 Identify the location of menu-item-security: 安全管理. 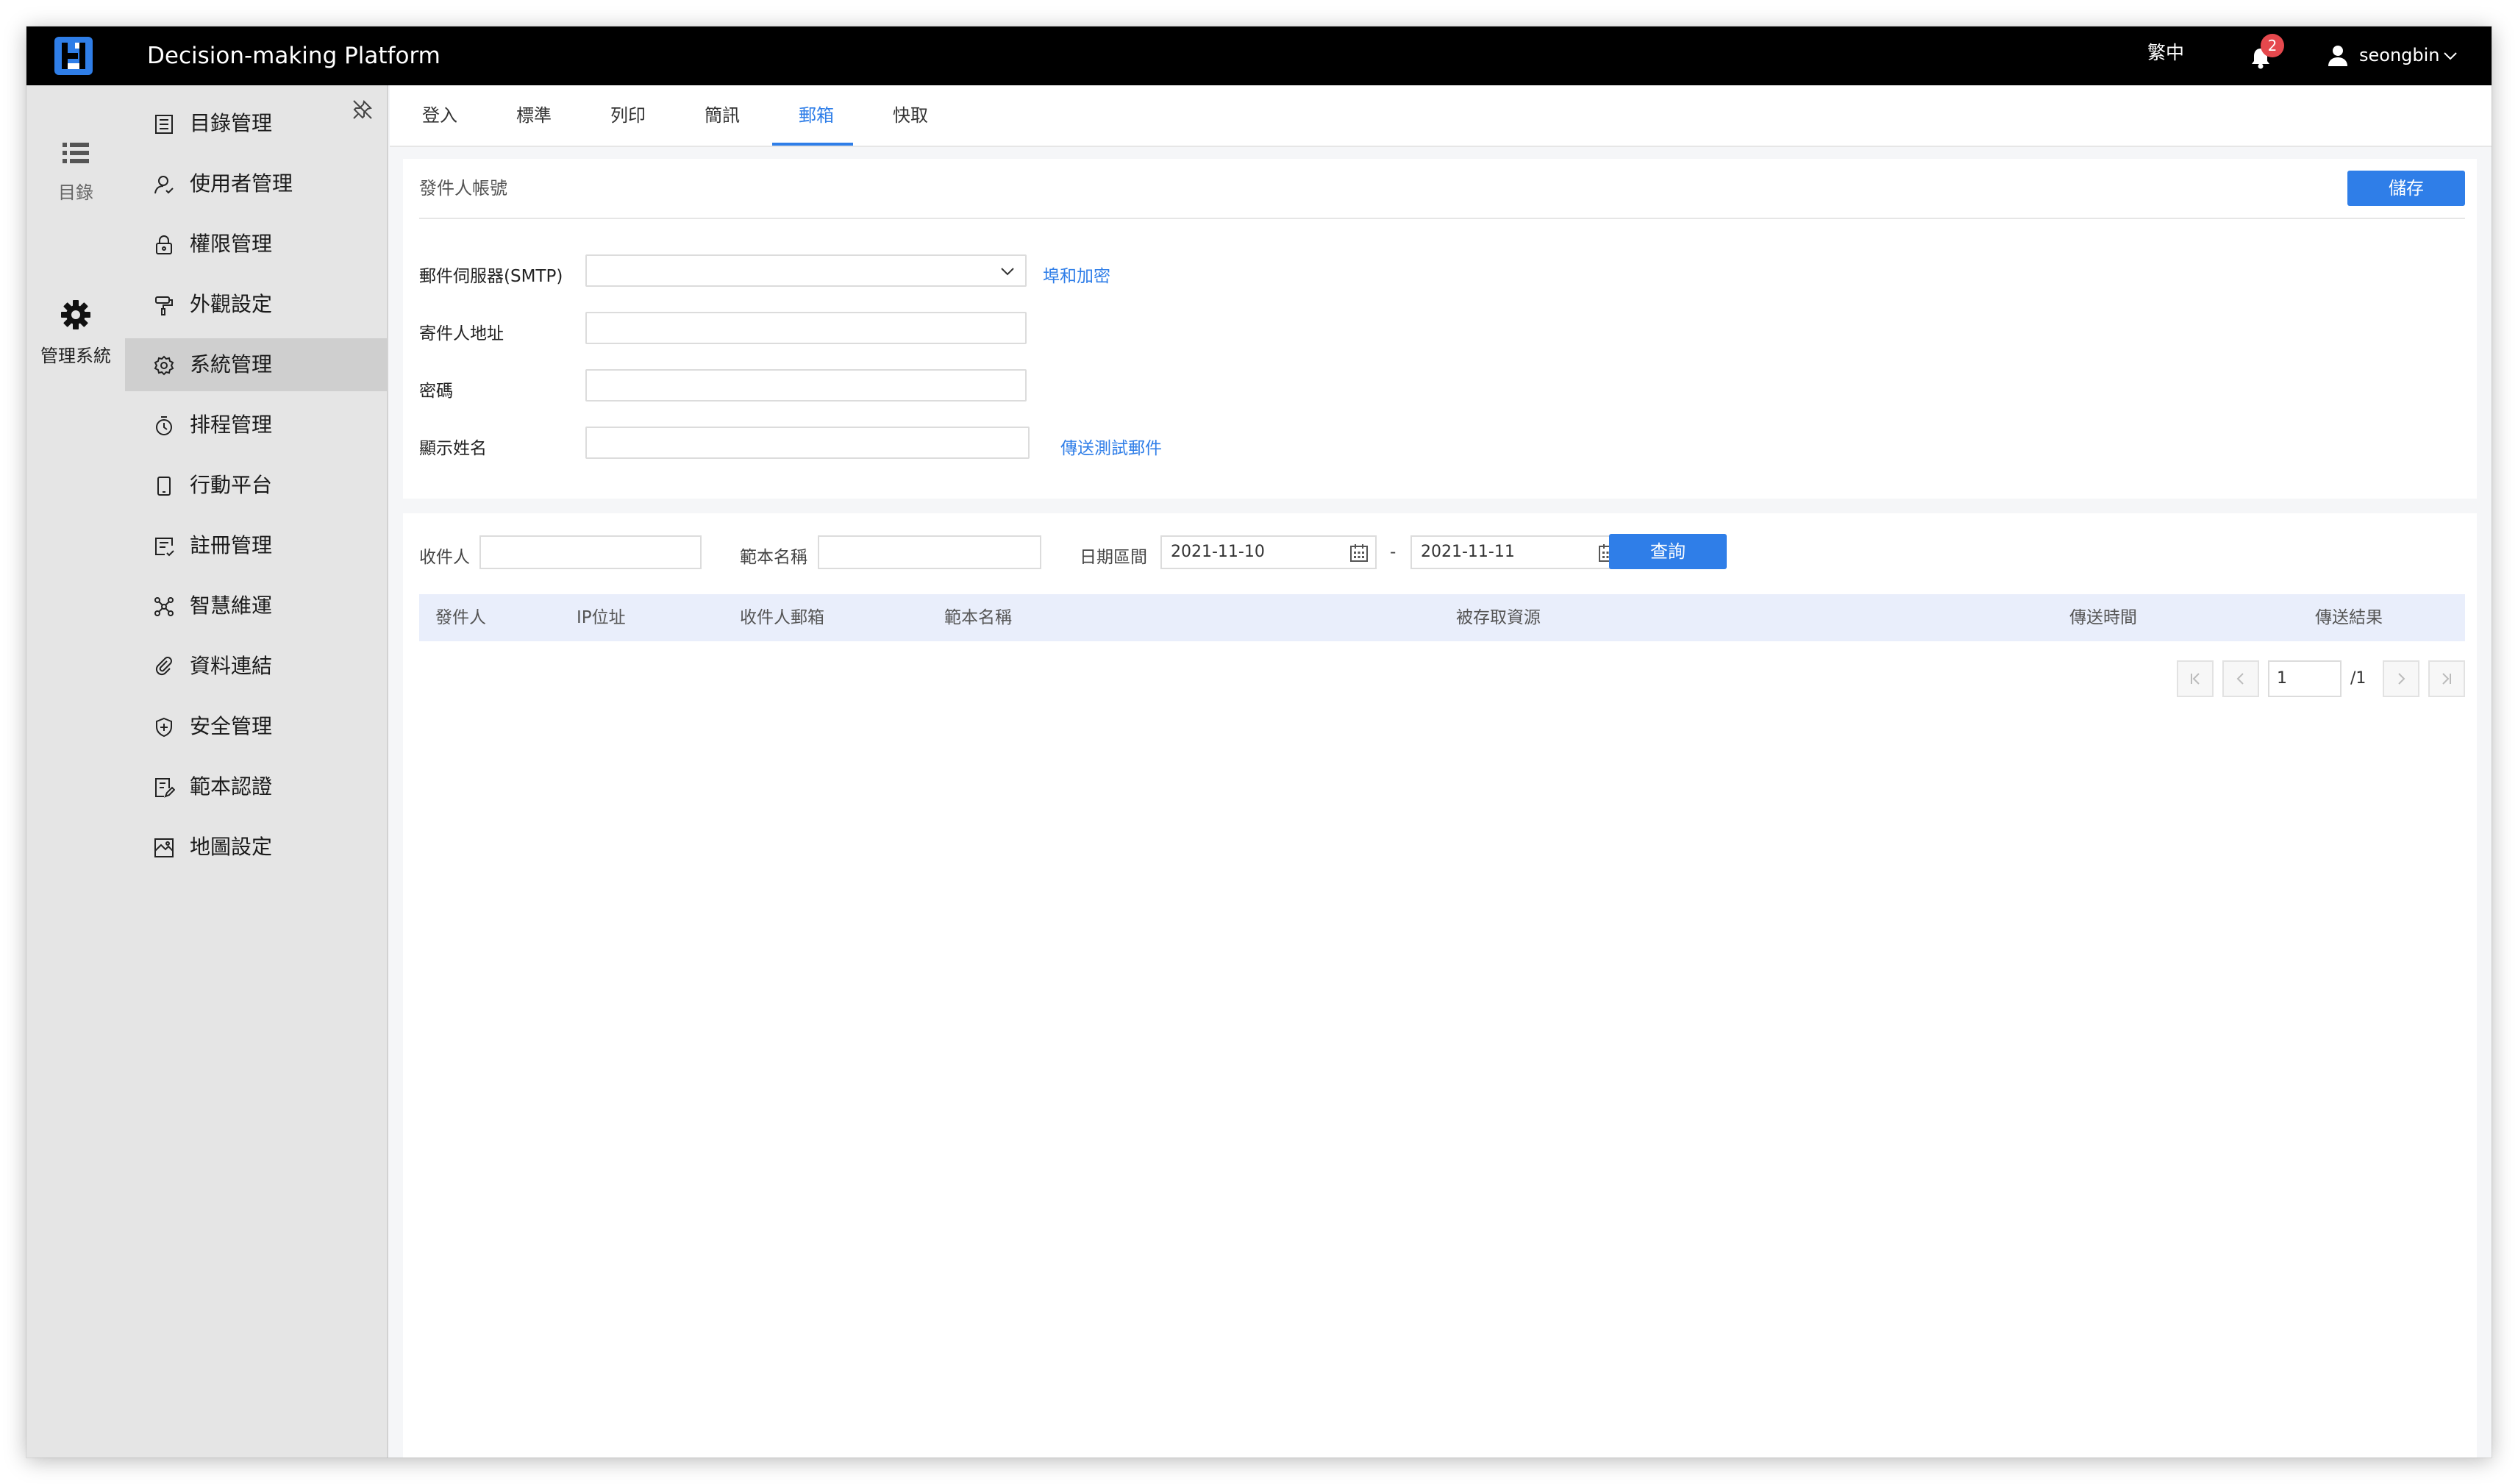
(256, 726).